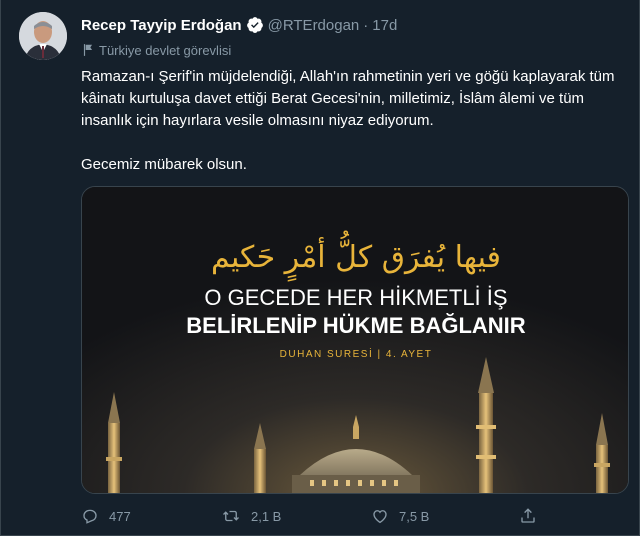  Describe the element at coordinates (355, 325) in the screenshot. I see `image-line2: BELİRLENİP HÜKME BAĞLANIR` at that location.